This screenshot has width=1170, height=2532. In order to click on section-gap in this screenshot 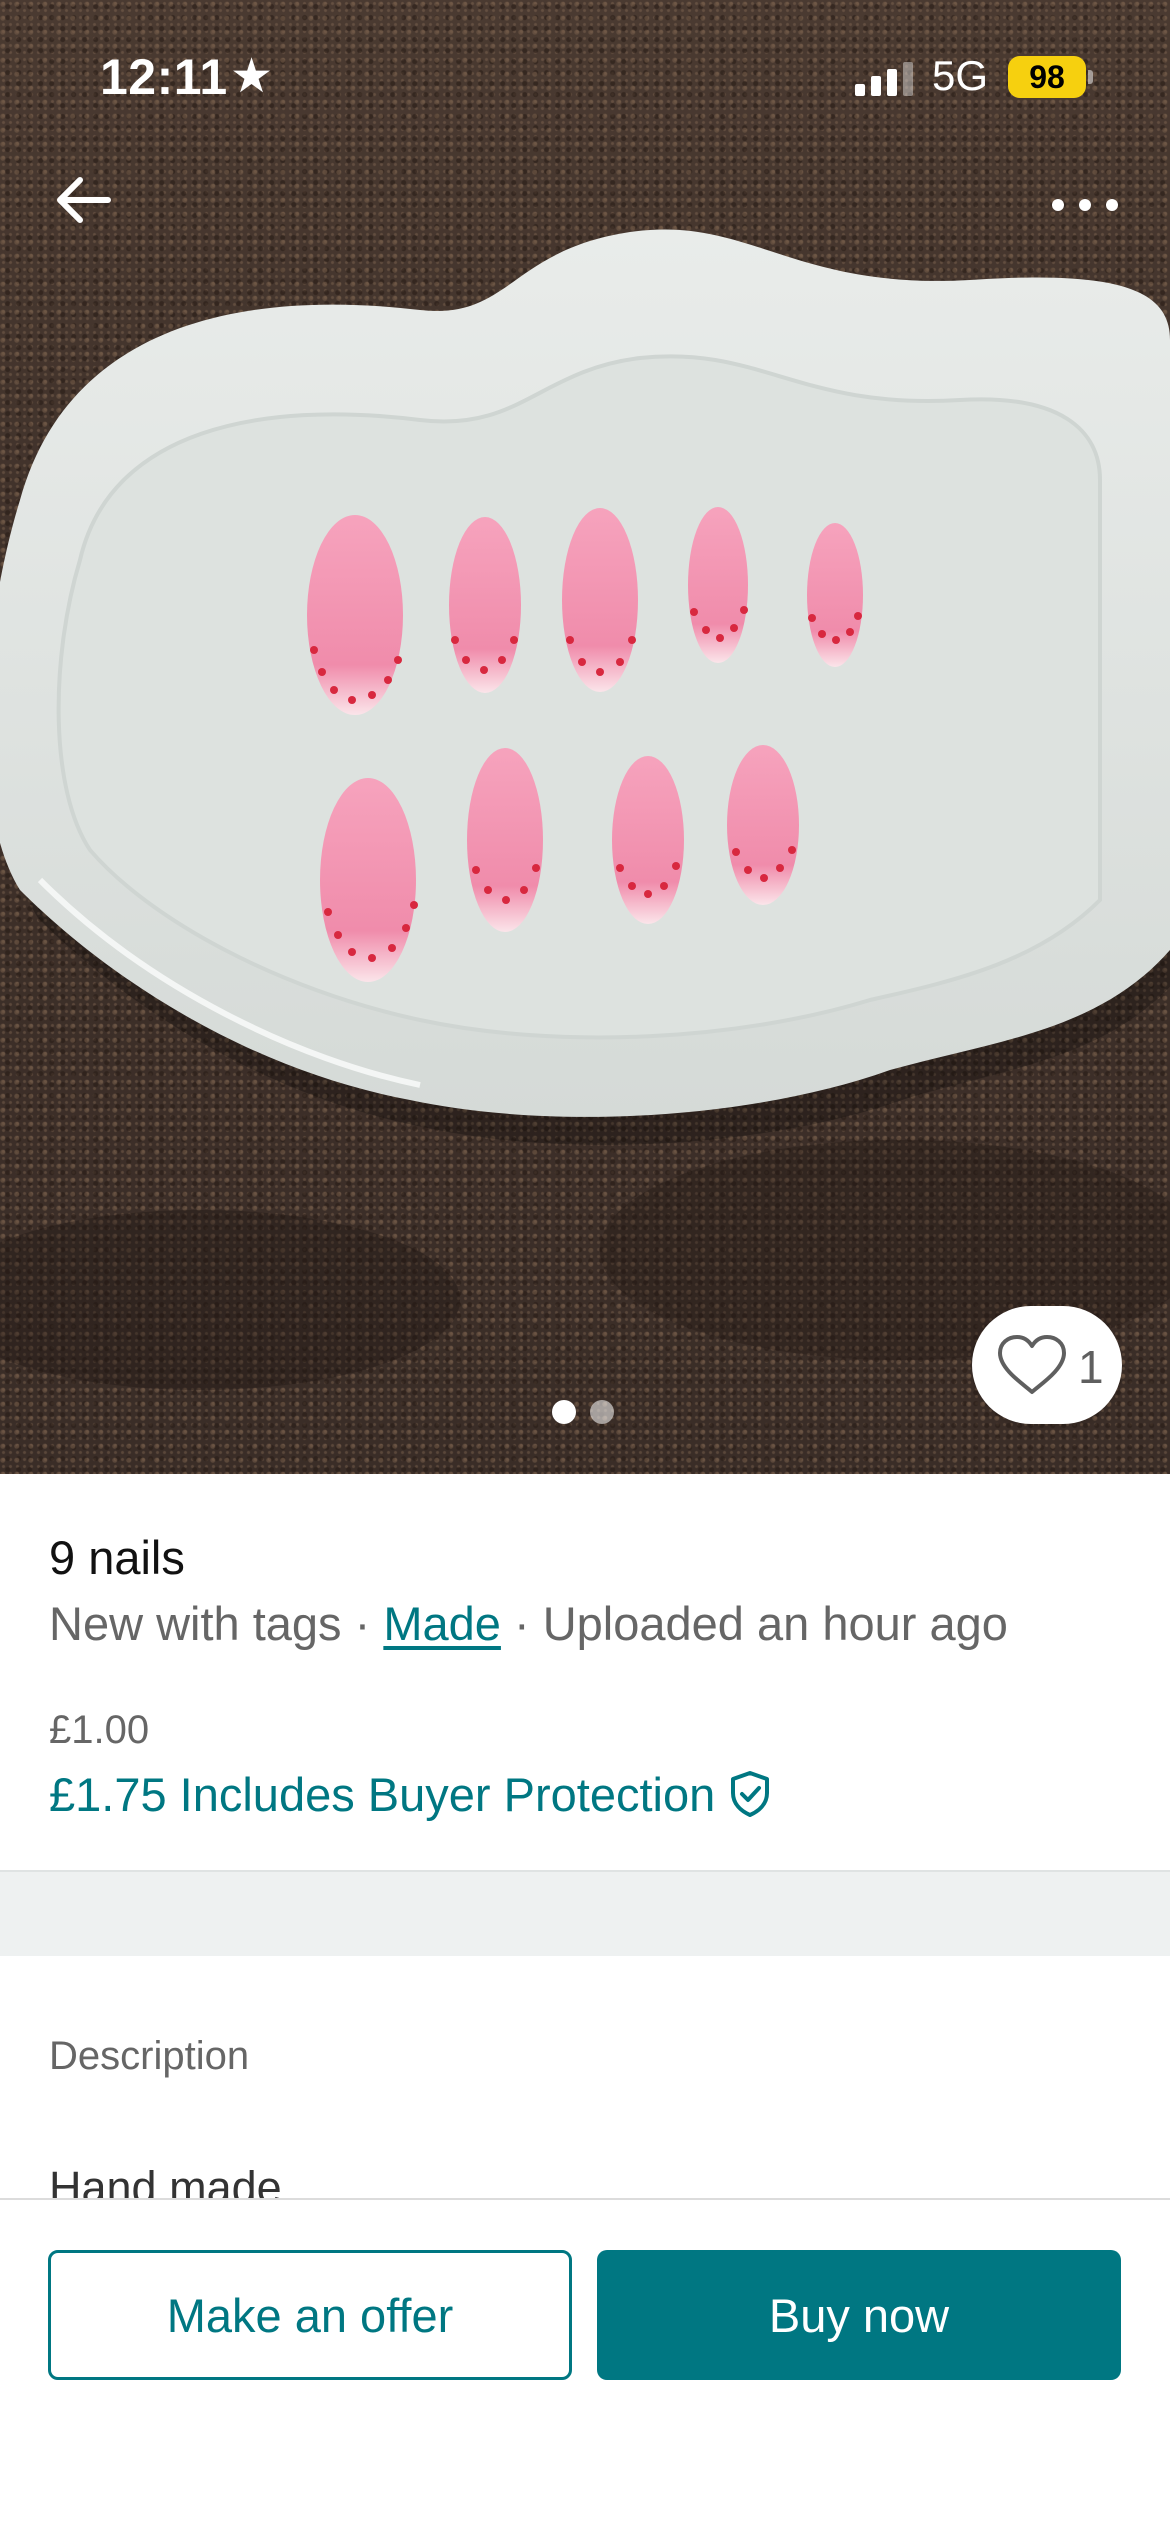, I will do `click(585, 1914)`.